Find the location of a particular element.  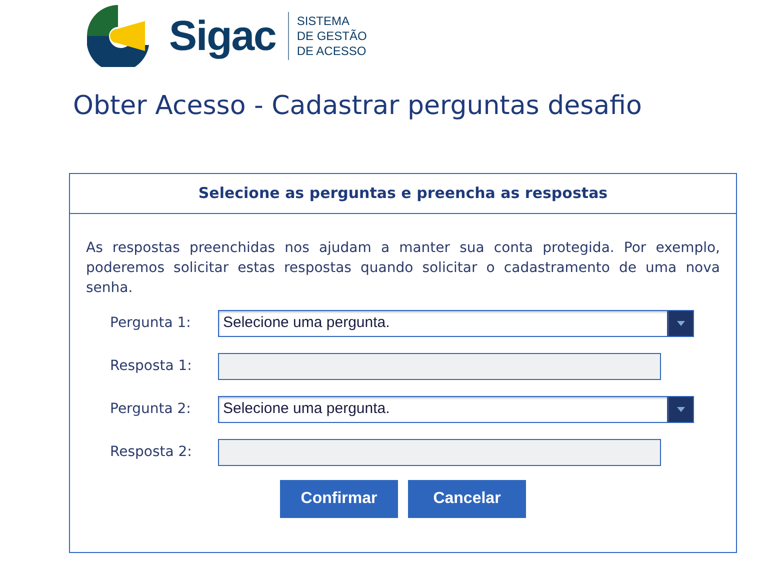

tagline-text: DE ACESSO is located at coordinates (331, 51).